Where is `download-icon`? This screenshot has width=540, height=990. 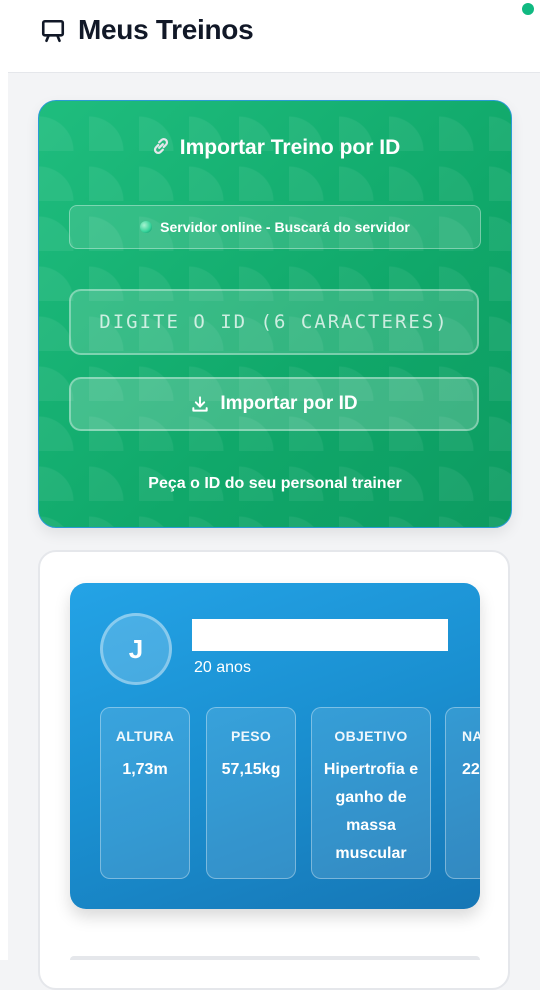
download-icon is located at coordinates (200, 404).